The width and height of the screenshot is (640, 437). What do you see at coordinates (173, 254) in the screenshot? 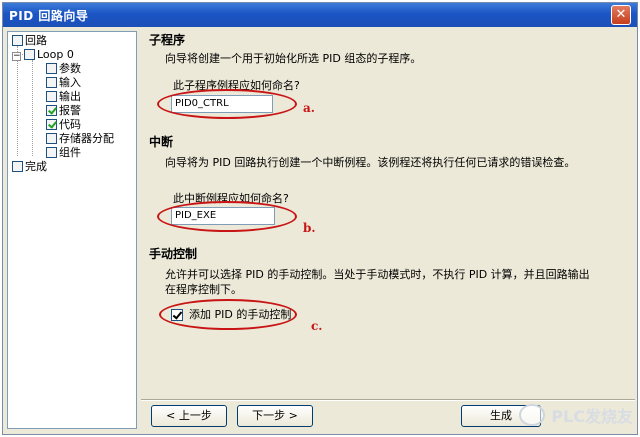
I see `manual-control-heading: 手动控制` at bounding box center [173, 254].